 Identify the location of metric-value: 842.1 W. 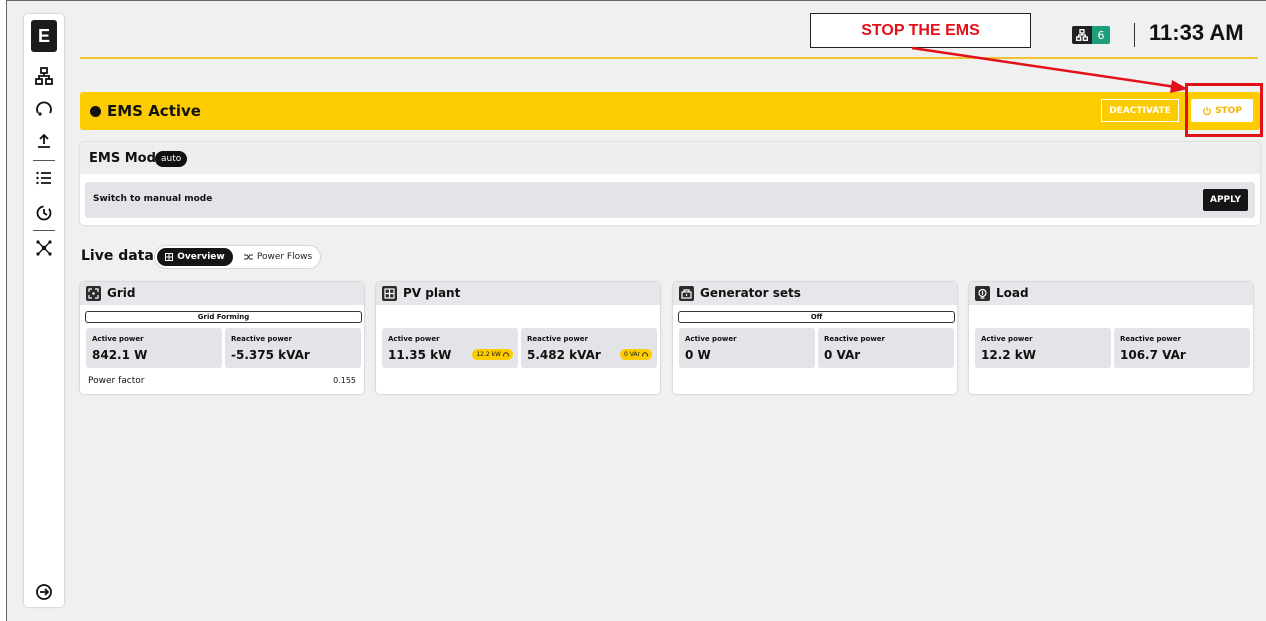
(120, 355).